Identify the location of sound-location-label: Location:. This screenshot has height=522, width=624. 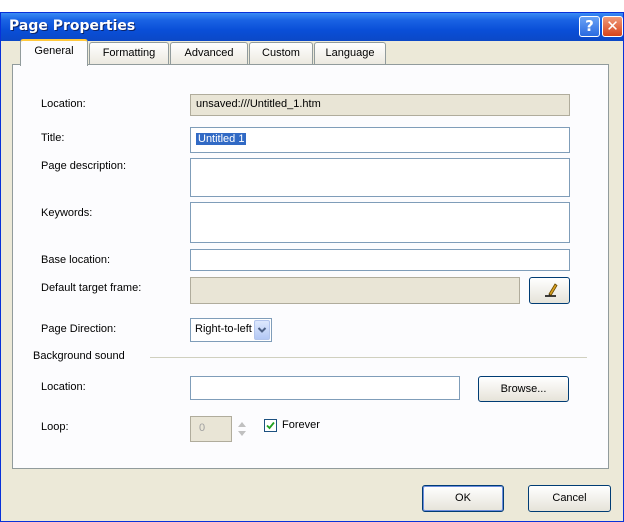
(63, 387).